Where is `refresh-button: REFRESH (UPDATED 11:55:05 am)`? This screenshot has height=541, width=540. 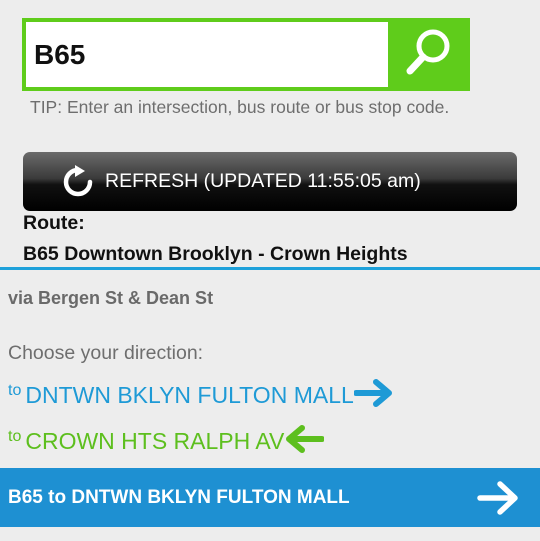
refresh-button: REFRESH (UPDATED 11:55:05 am) is located at coordinates (270, 181).